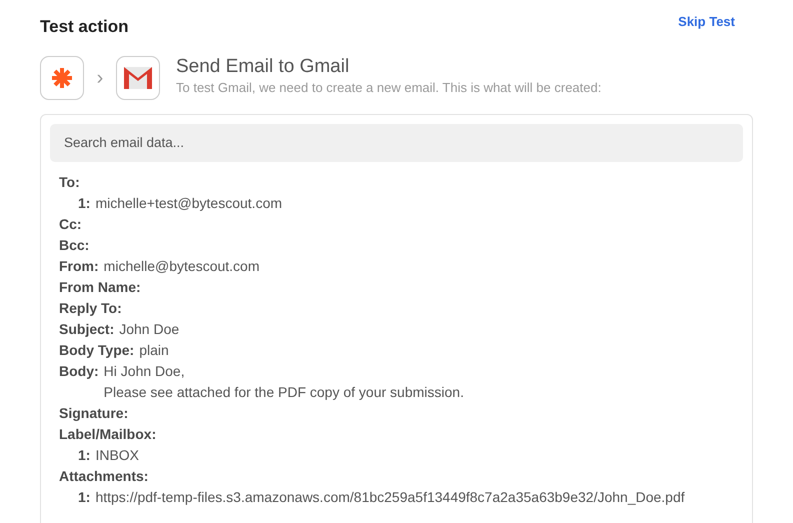  Describe the element at coordinates (69, 182) in the screenshot. I see `field-label: To:` at that location.